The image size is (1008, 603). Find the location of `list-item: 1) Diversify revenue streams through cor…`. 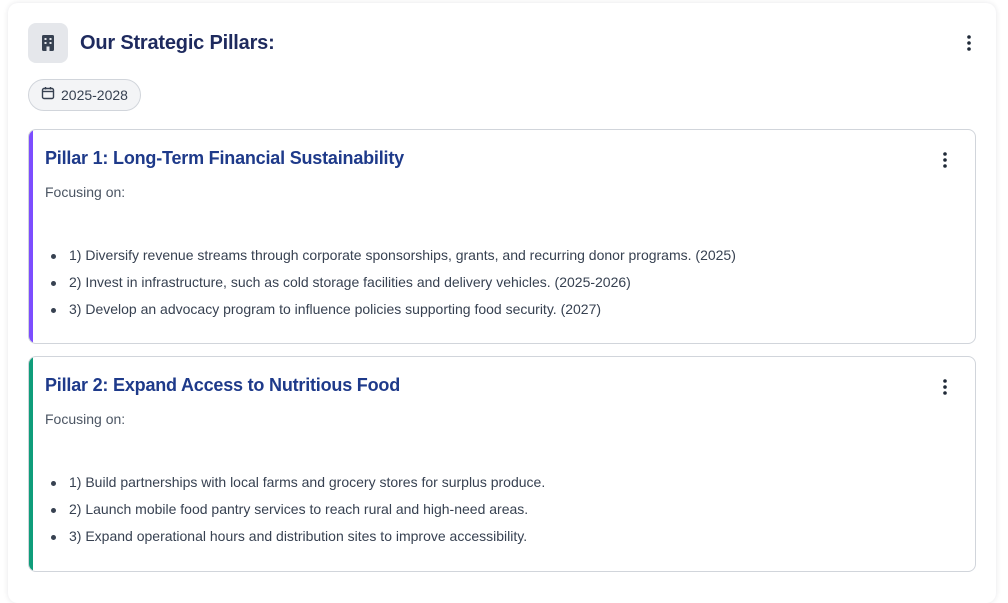

list-item: 1) Diversify revenue streams through cor… is located at coordinates (390, 255).